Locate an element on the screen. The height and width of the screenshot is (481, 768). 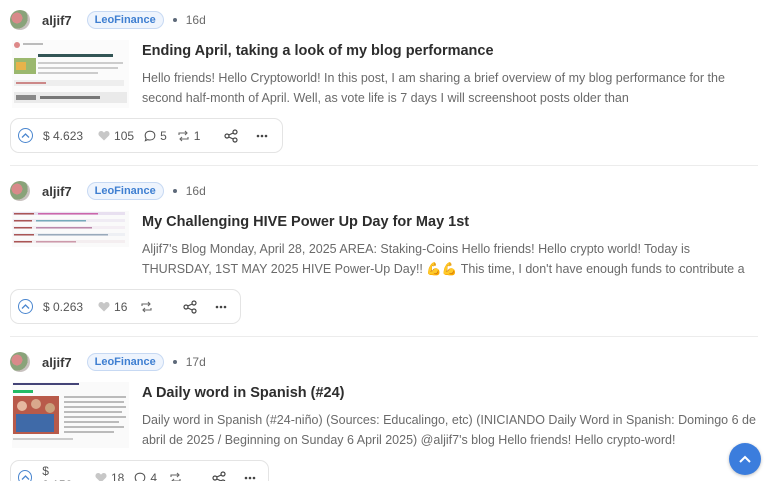
votes-button: 18 is located at coordinates (109, 476).